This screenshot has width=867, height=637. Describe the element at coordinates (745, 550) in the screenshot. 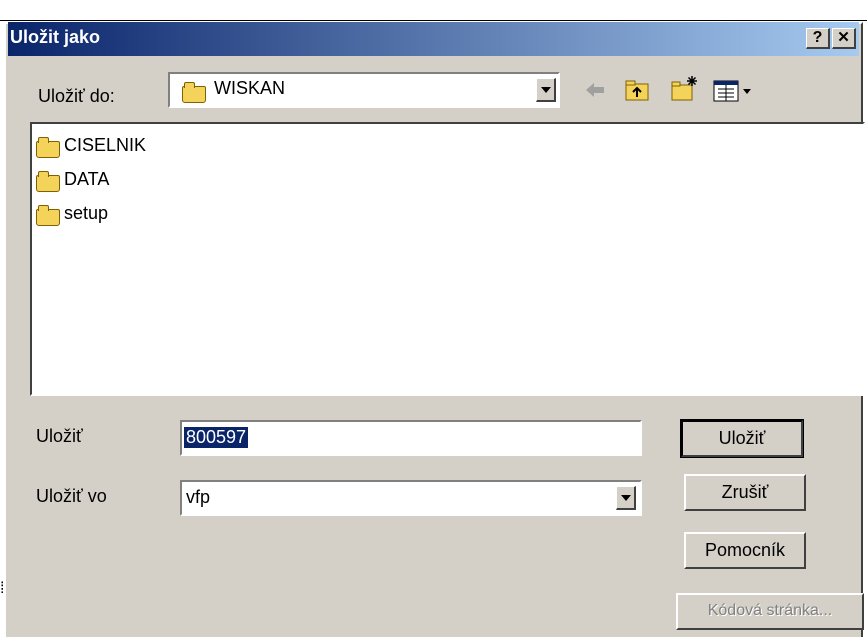

I see `help-button: Pomocník` at that location.